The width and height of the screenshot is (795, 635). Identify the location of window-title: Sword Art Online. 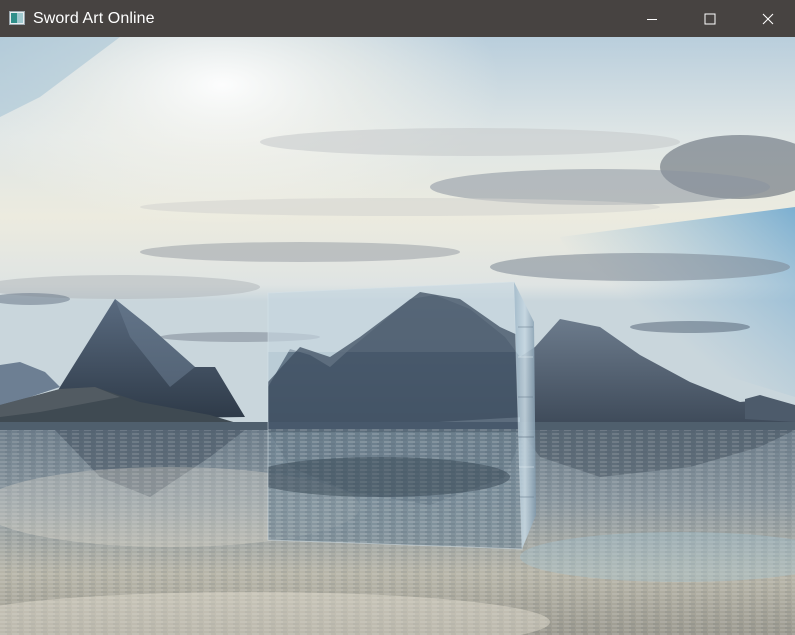
(94, 18).